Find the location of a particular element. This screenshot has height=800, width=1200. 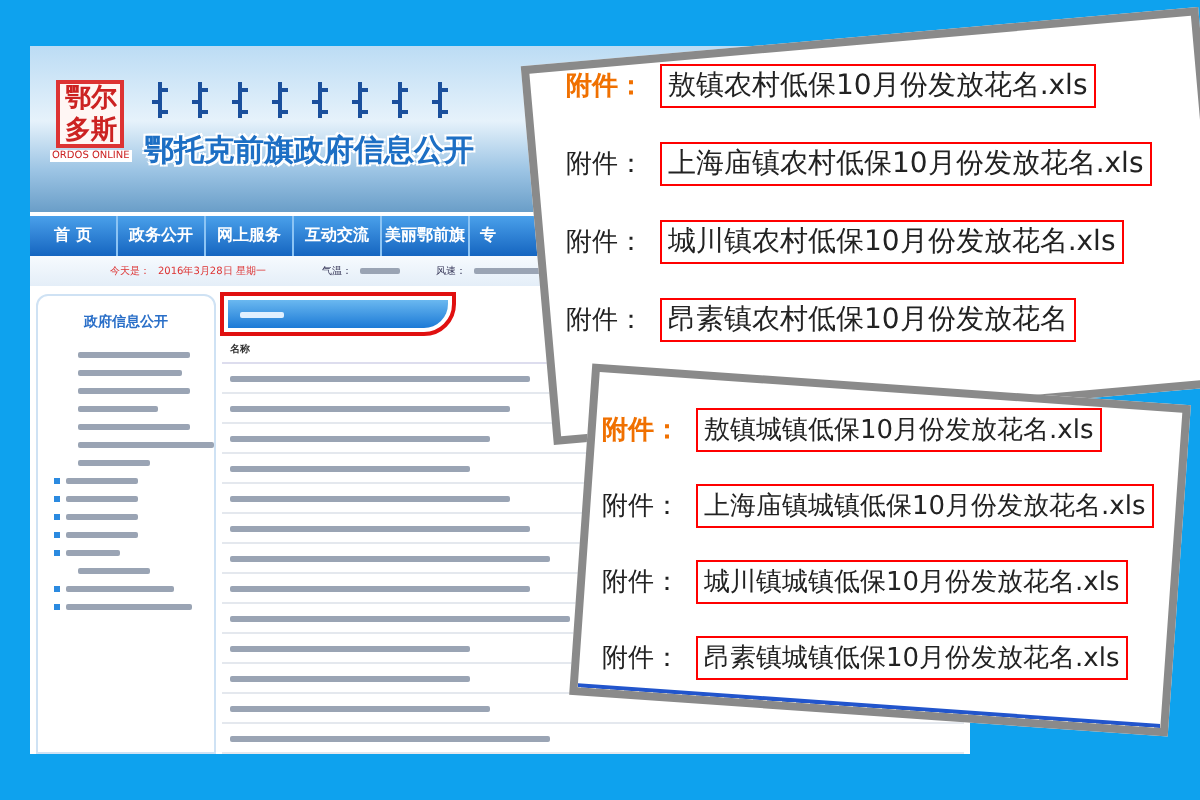

site-title: 鄂托克前旗政府信息公开 is located at coordinates (308, 151).